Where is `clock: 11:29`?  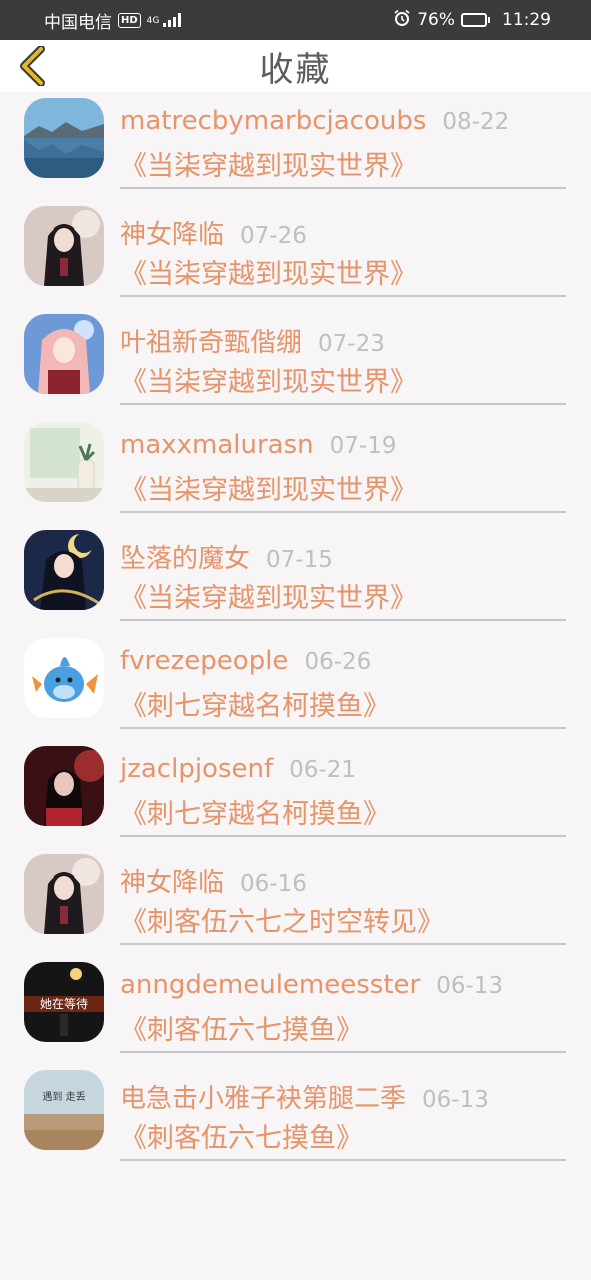
clock: 11:29 is located at coordinates (526, 20).